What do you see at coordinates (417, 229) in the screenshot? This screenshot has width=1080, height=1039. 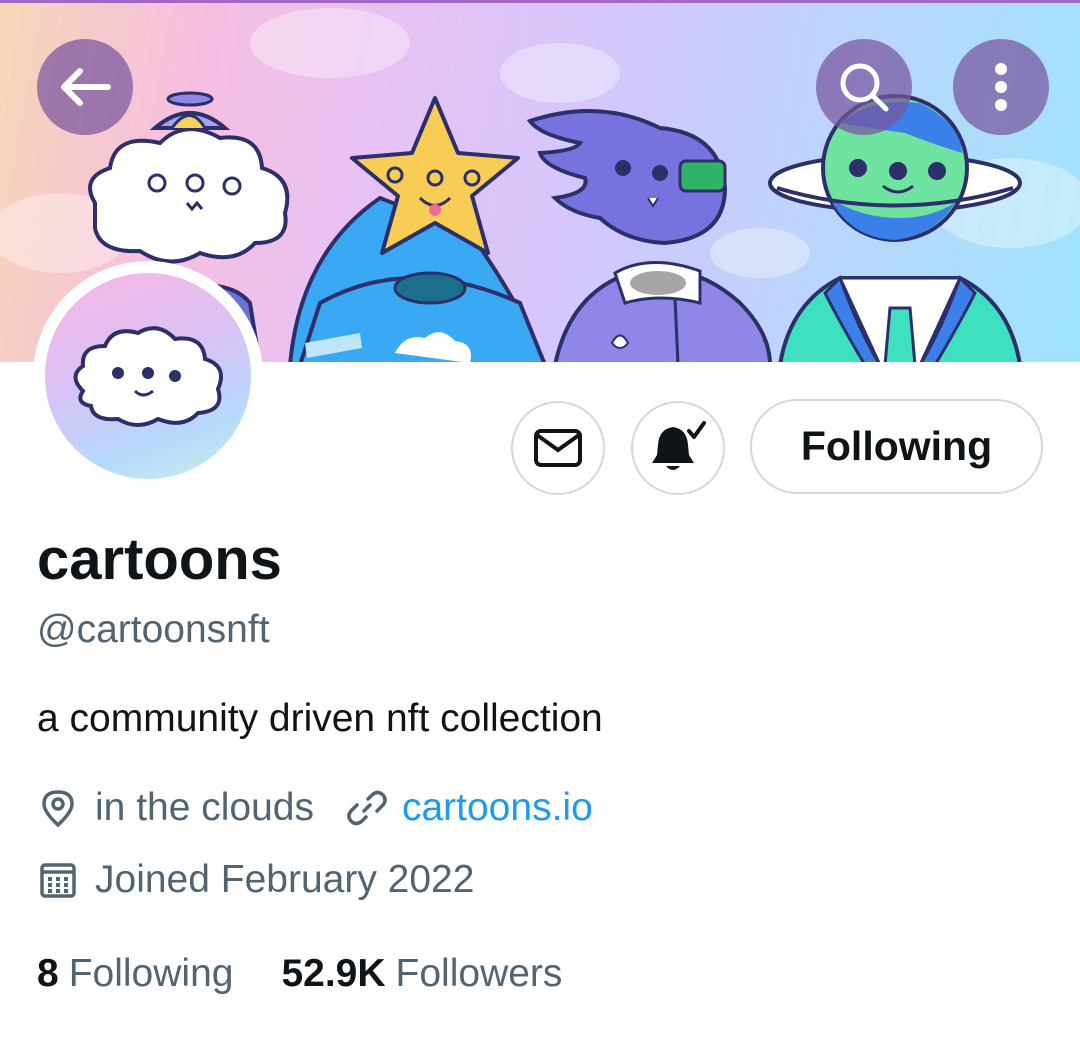 I see `star-character` at bounding box center [417, 229].